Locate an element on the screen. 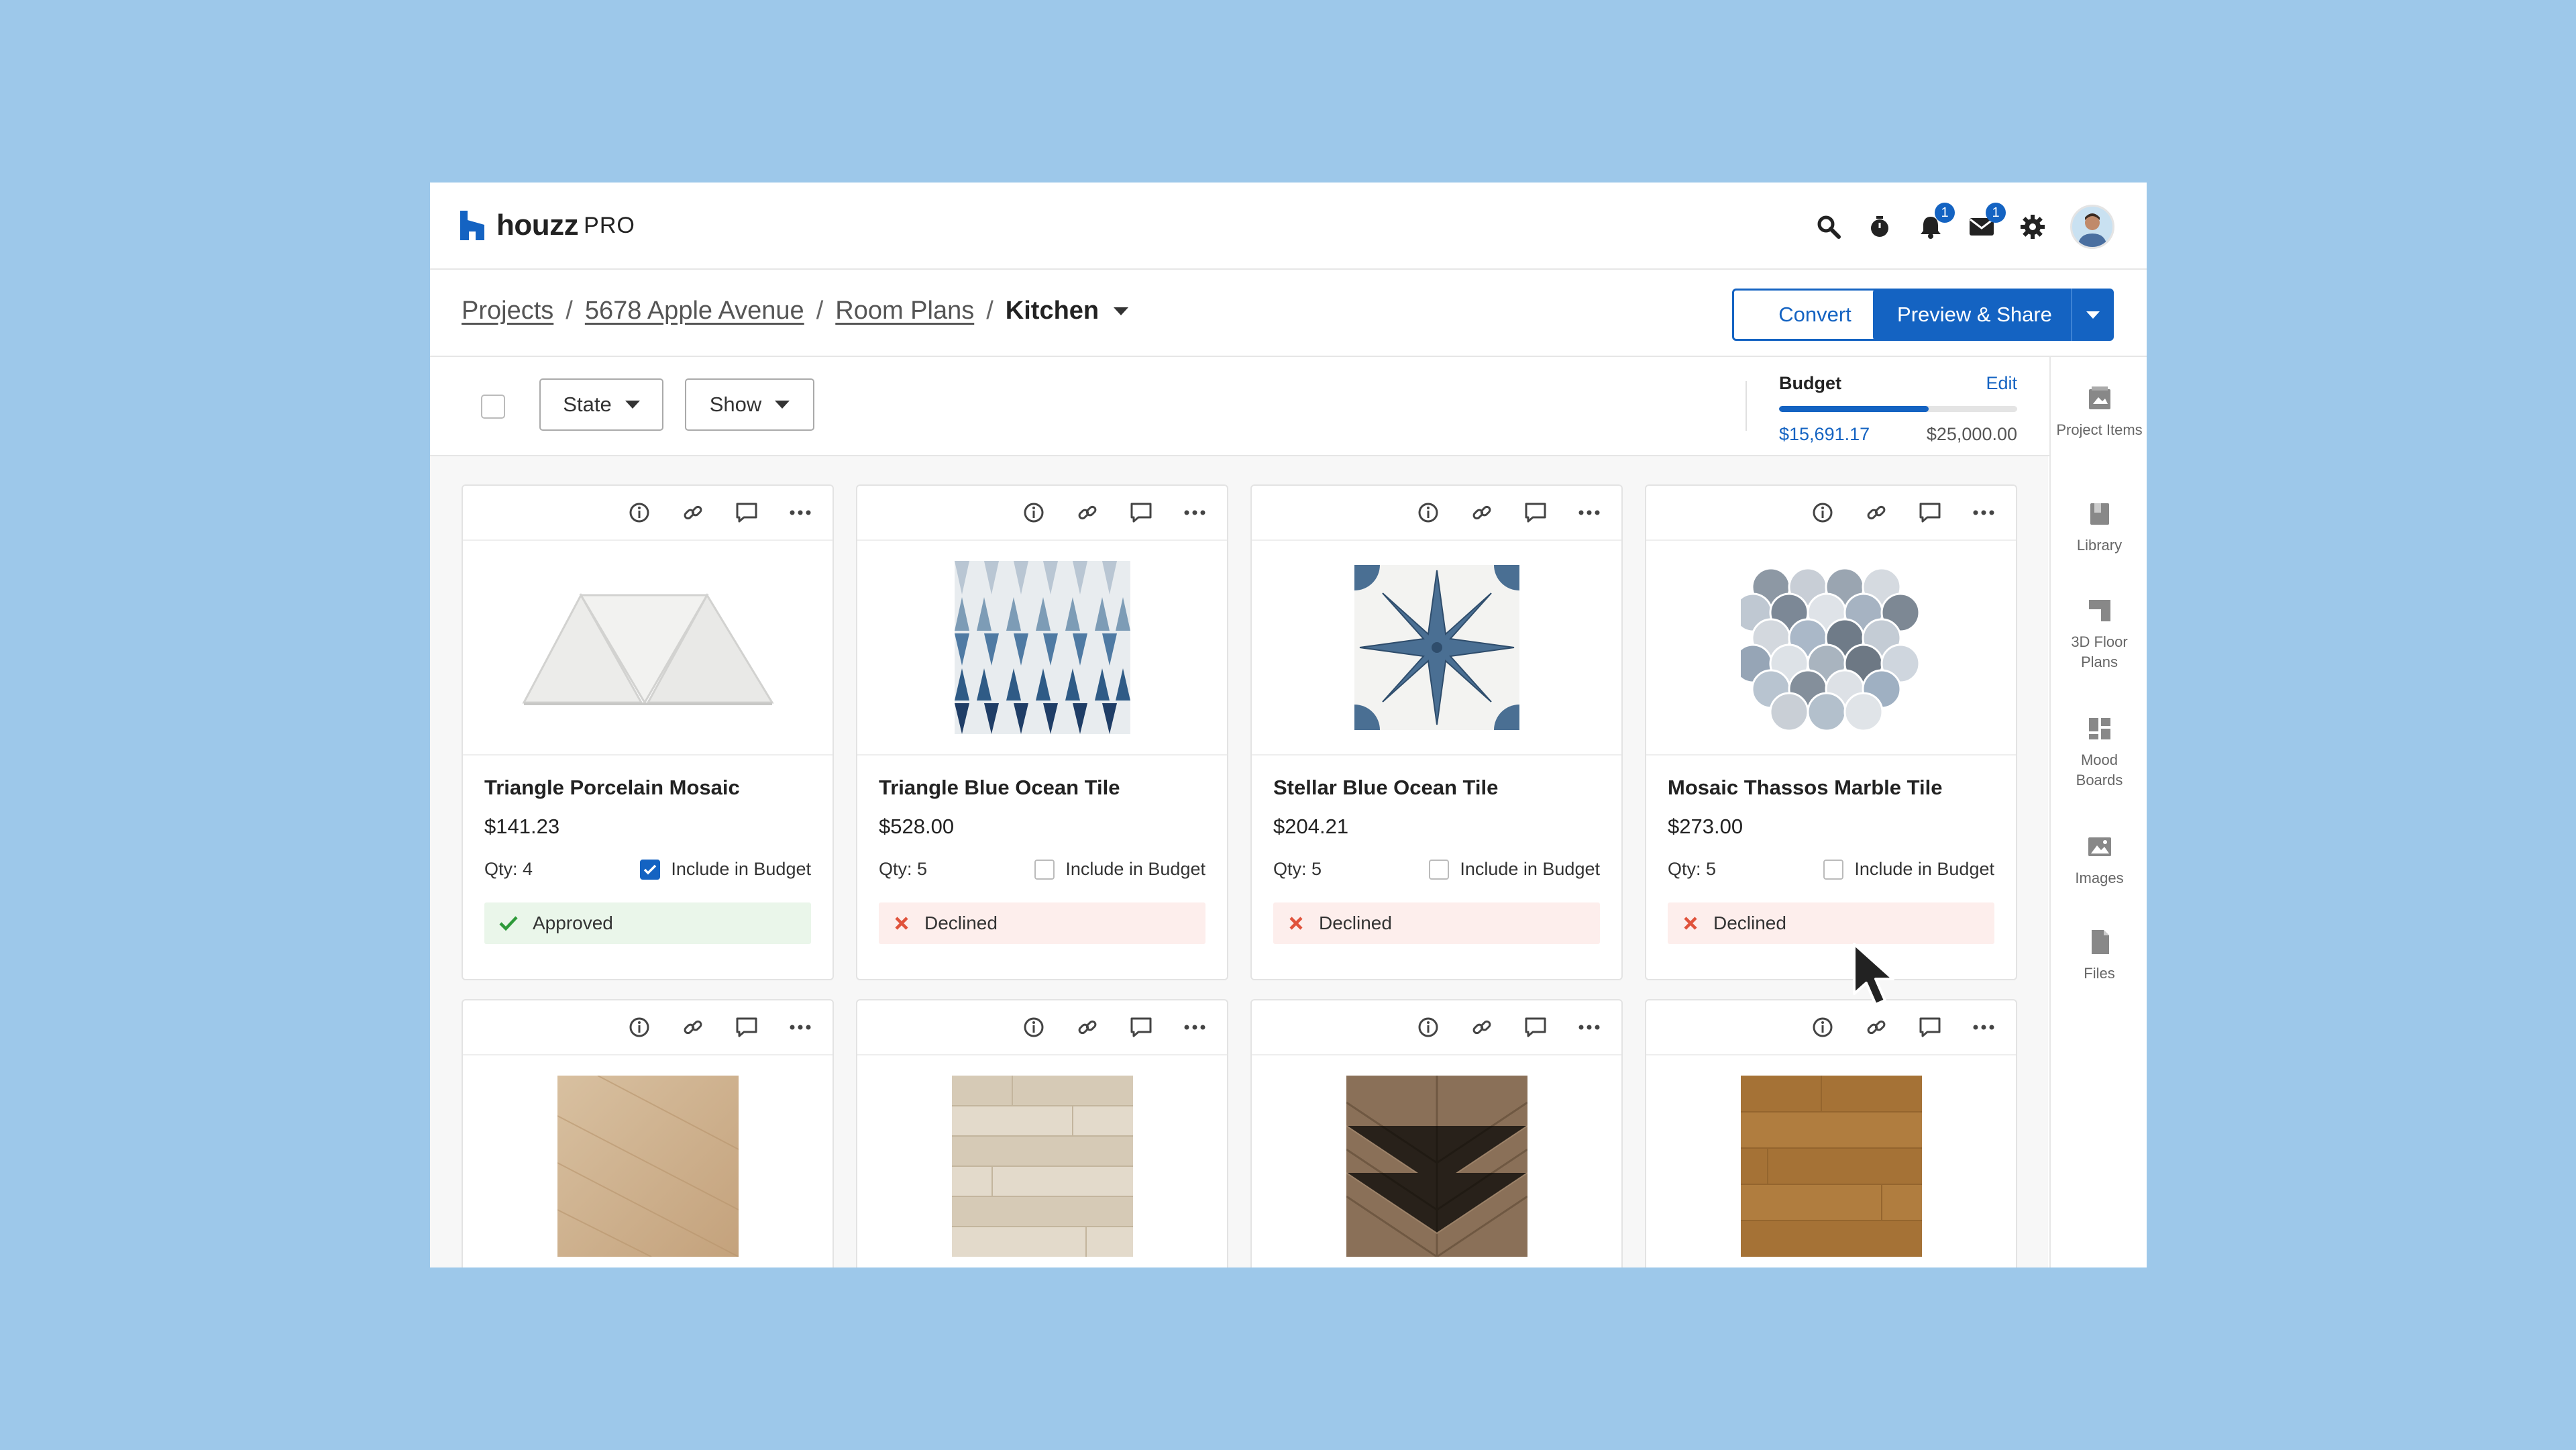 The width and height of the screenshot is (2576, 1450). status-badge: Declined is located at coordinates (1436, 923).